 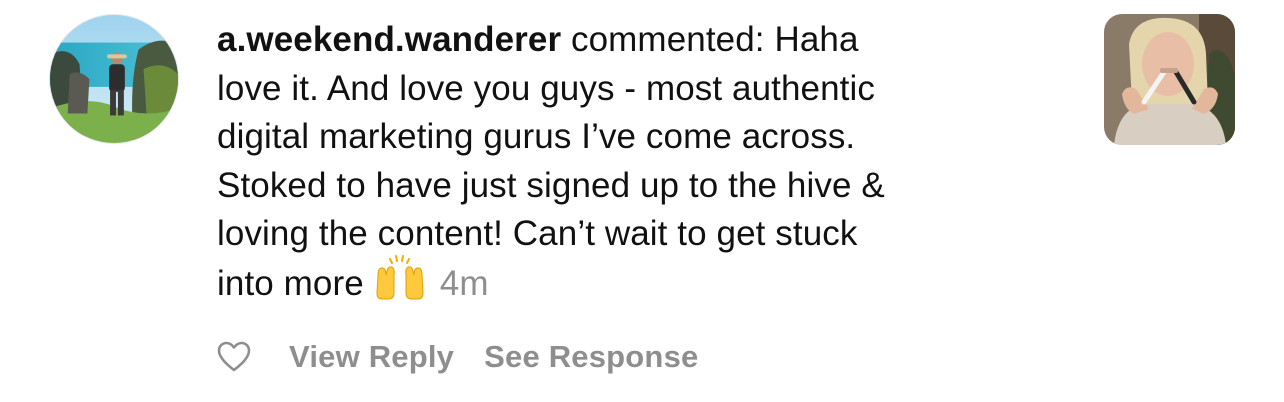 I want to click on post-thumbnail, so click(x=1169, y=79).